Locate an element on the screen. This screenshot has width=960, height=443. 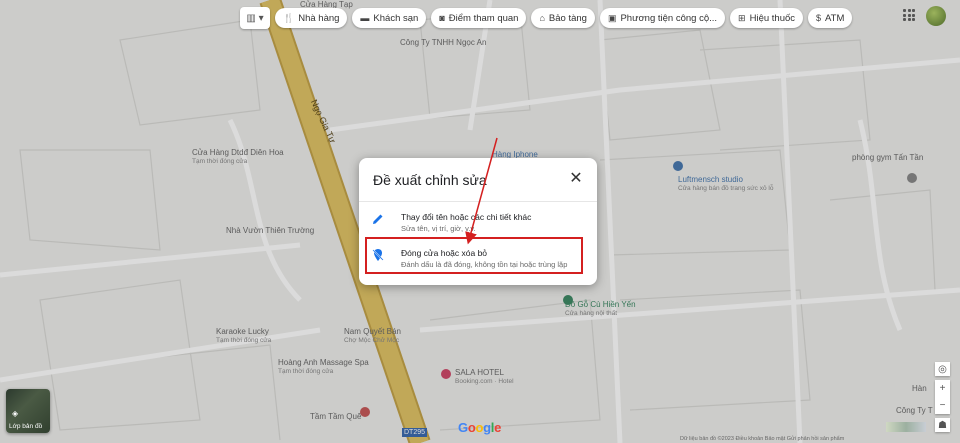
map-layers-tile: ◈ Lớp bản đồ is located at coordinates (28, 411).